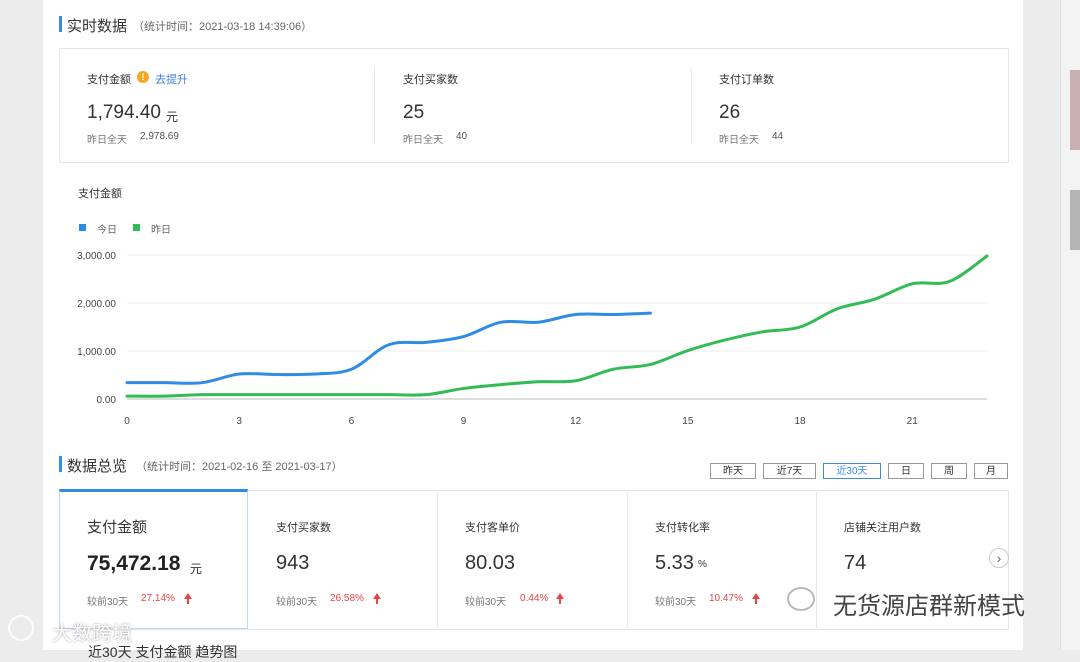 This screenshot has width=1080, height=662. Describe the element at coordinates (674, 563) in the screenshot. I see `card-value: 5.33` at that location.